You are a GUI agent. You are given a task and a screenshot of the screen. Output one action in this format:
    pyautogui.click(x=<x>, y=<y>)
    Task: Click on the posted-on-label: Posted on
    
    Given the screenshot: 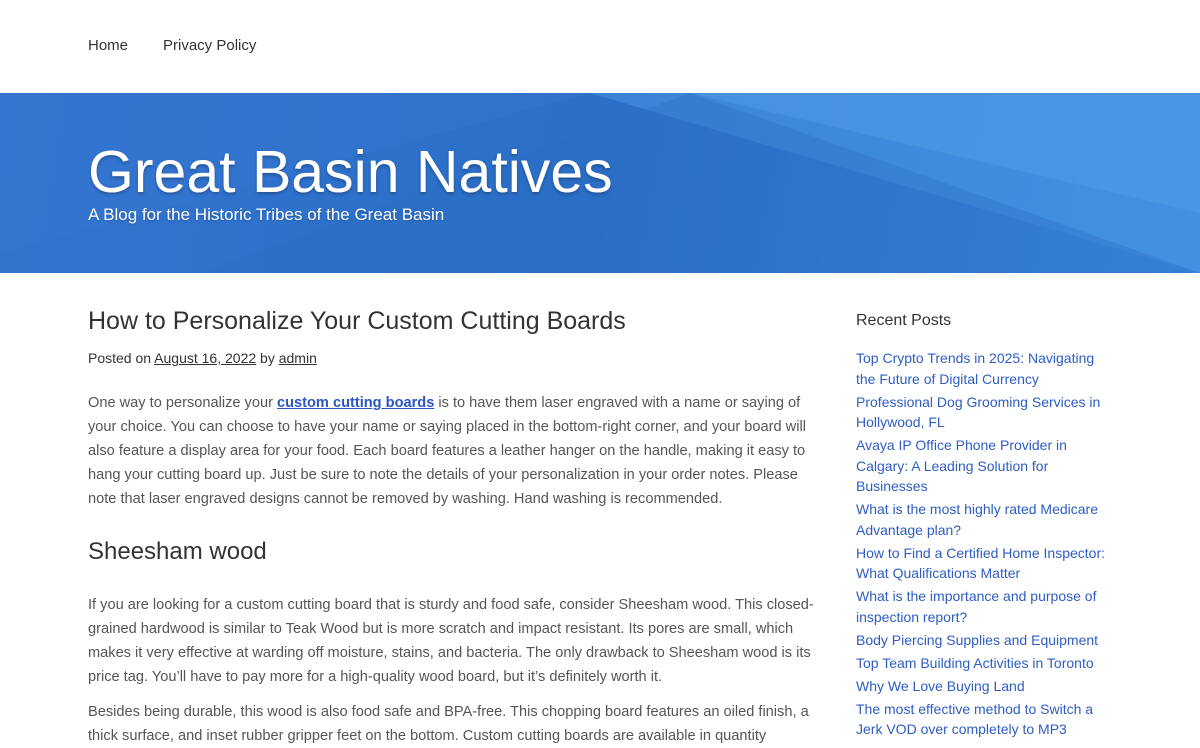 What is the action you would take?
    pyautogui.click(x=121, y=358)
    